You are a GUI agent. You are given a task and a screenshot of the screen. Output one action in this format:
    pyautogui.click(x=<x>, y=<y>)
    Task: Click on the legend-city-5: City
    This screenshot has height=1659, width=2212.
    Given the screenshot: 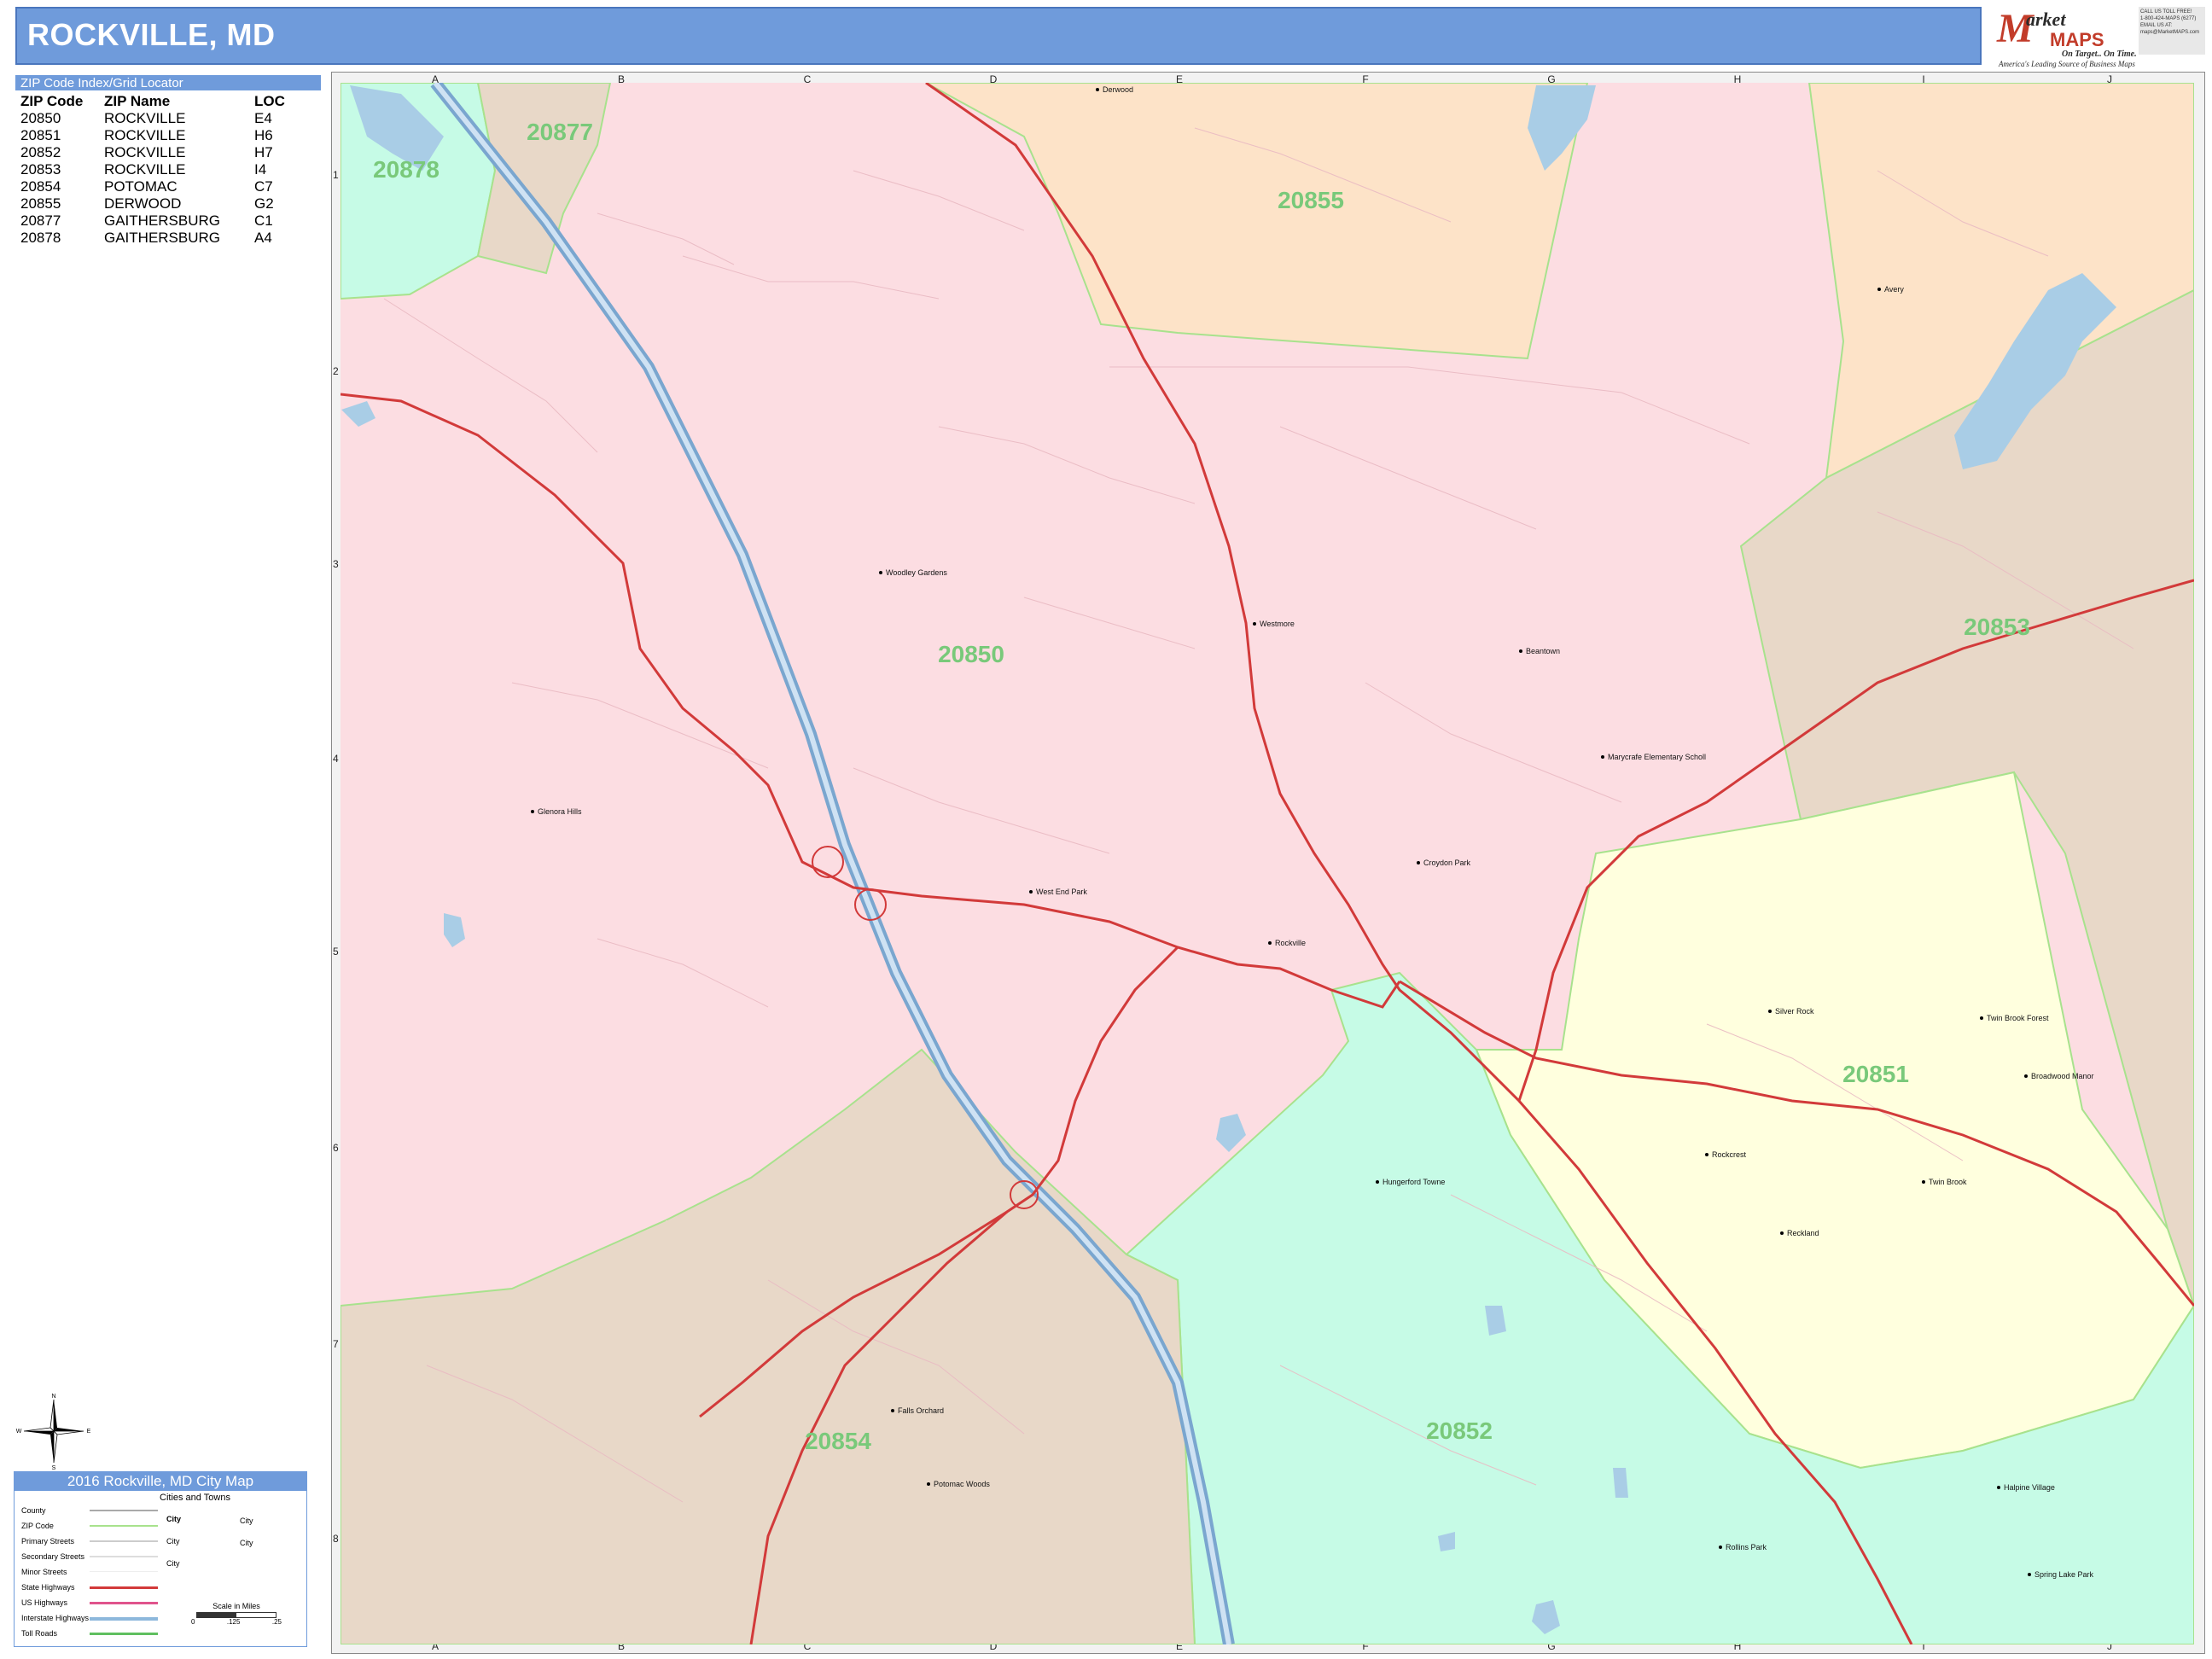 What is the action you would take?
    pyautogui.click(x=173, y=1563)
    